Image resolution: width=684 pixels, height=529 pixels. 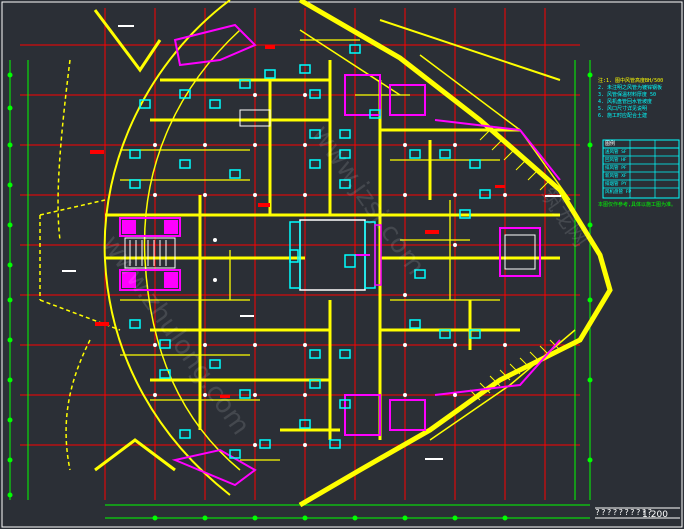 What do you see at coordinates (625, 102) in the screenshot?
I see `note-line: 4. 风机盘管回水管坡度` at bounding box center [625, 102].